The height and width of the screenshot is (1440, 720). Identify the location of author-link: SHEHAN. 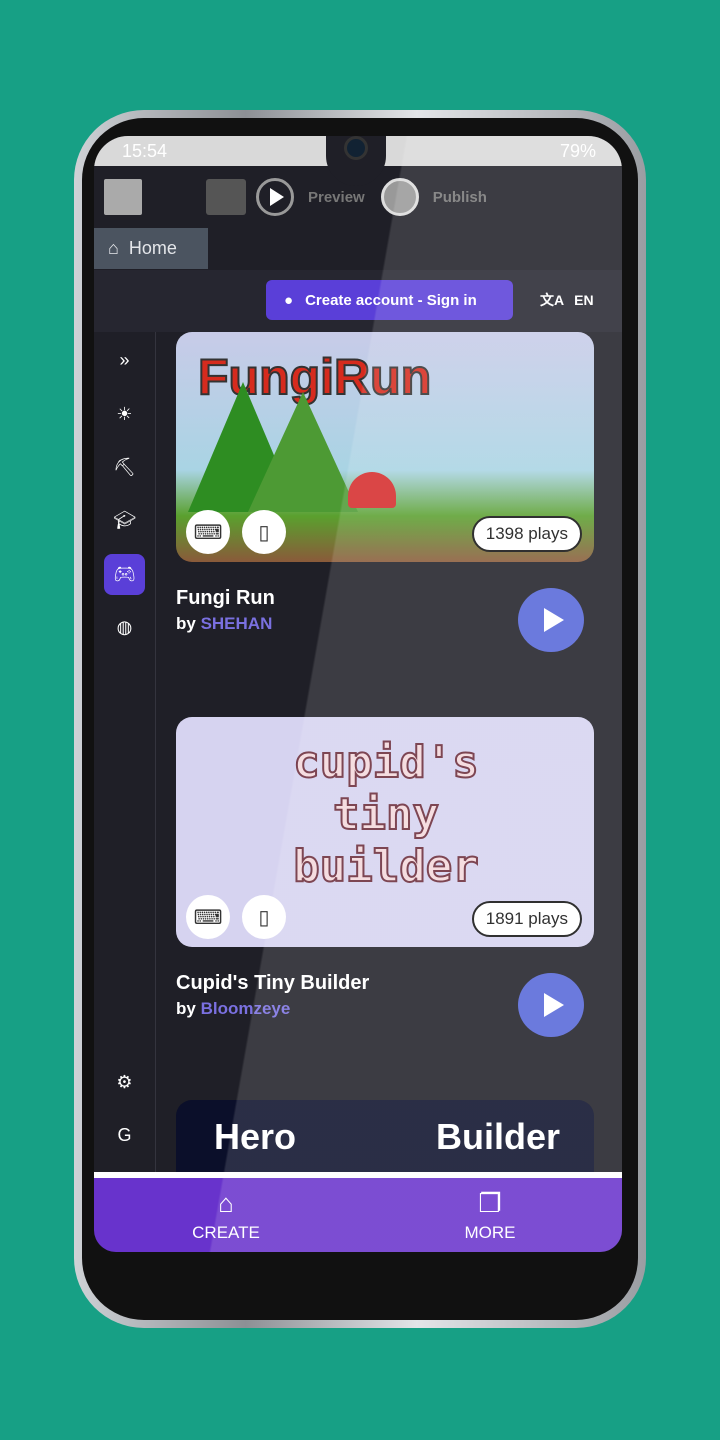
(237, 623).